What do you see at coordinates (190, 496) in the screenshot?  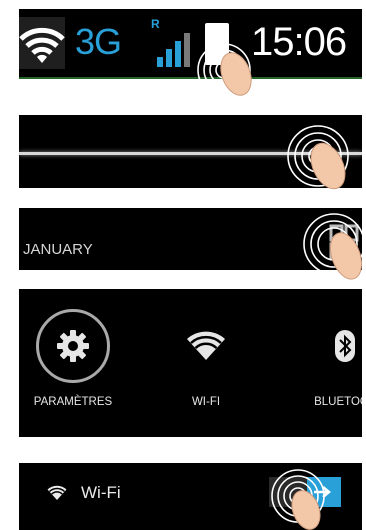 I see `wifi-settings-row: Wi-Fi` at bounding box center [190, 496].